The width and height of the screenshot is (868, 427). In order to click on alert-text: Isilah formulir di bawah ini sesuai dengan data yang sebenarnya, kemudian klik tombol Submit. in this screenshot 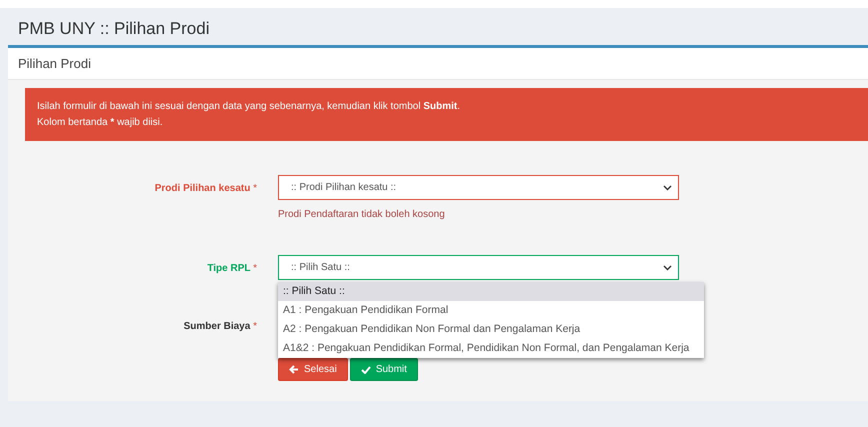, I will do `click(248, 107)`.